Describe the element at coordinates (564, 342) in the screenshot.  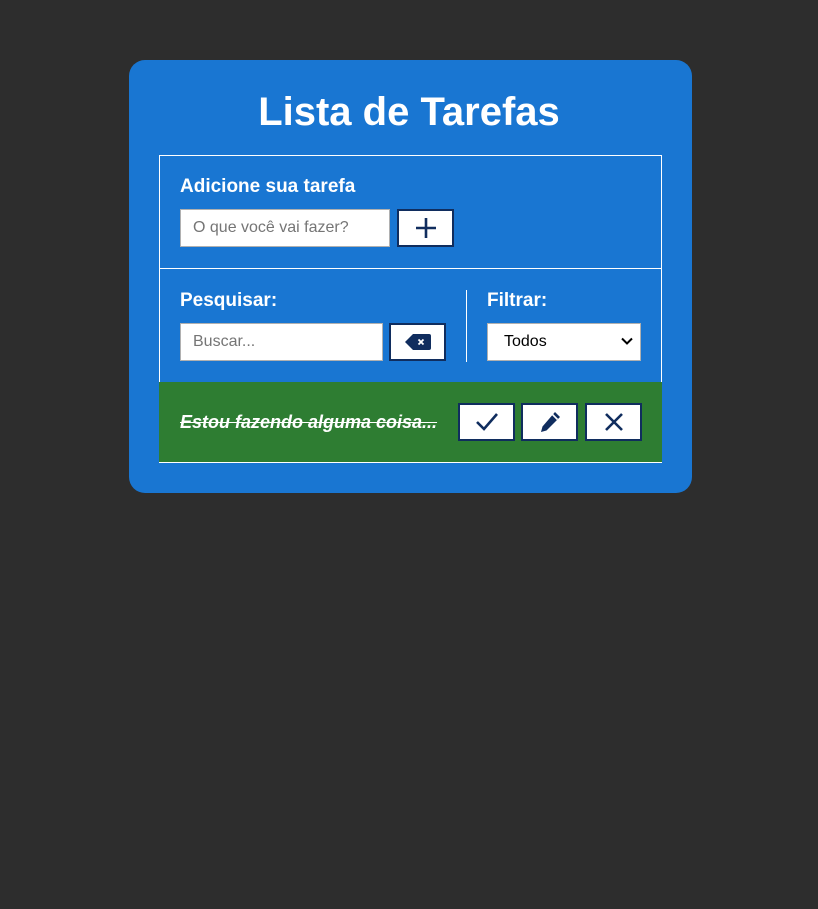
I see `filter-select: Todos` at that location.